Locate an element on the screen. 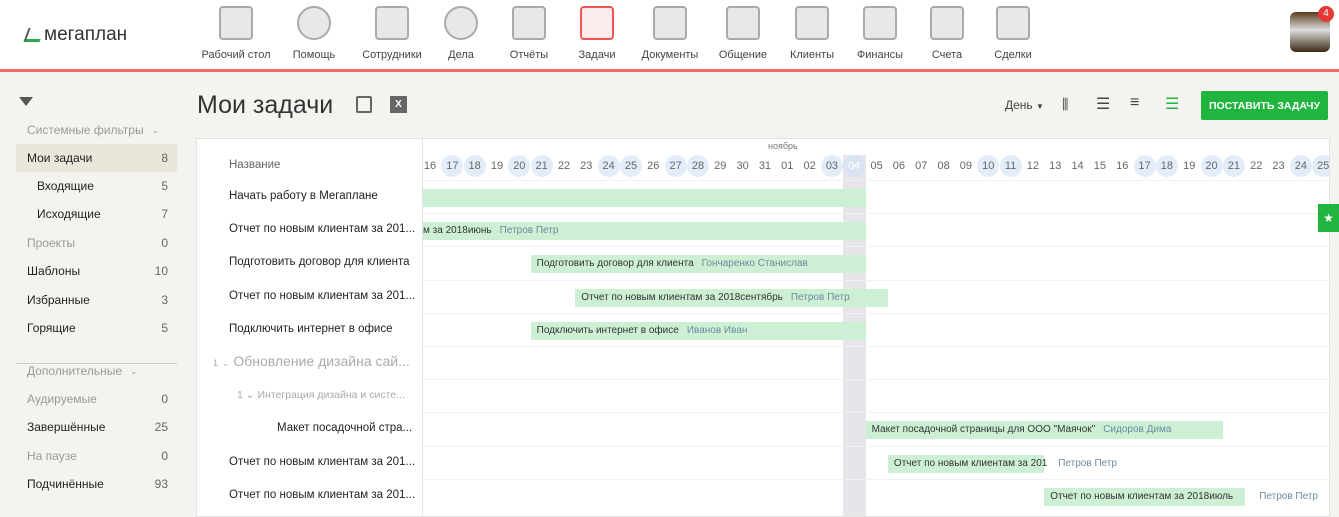 This screenshot has height=517, width=1339. nav-employees: Сотрудники is located at coordinates (392, 33).